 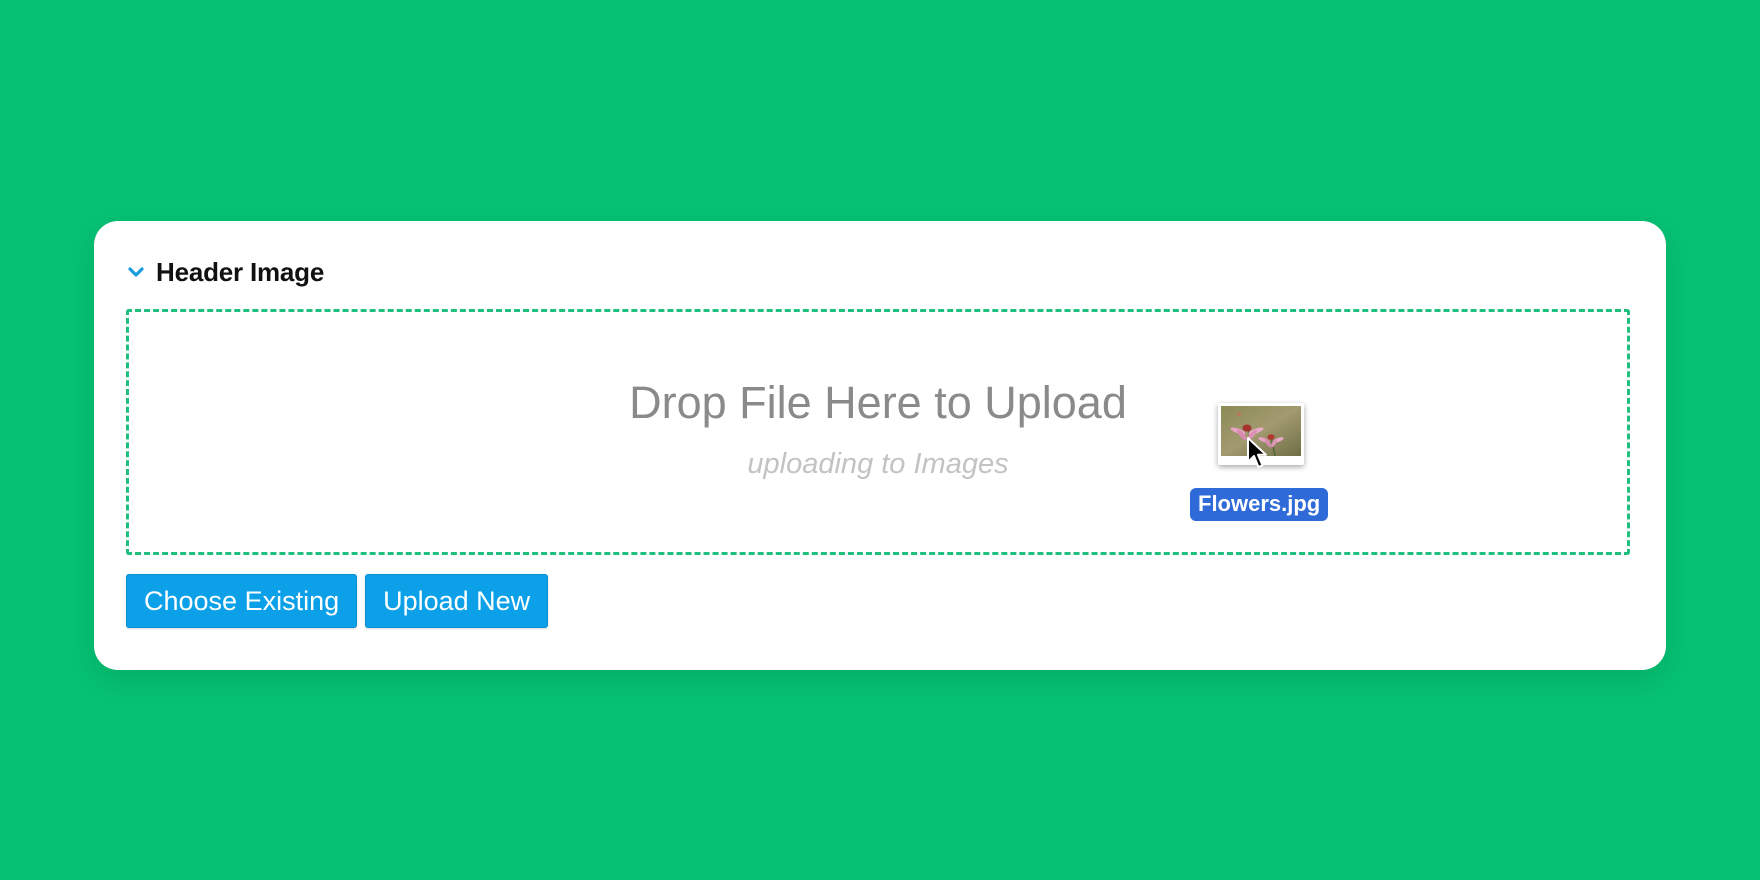 What do you see at coordinates (457, 601) in the screenshot?
I see `upload-new-button: Upload New` at bounding box center [457, 601].